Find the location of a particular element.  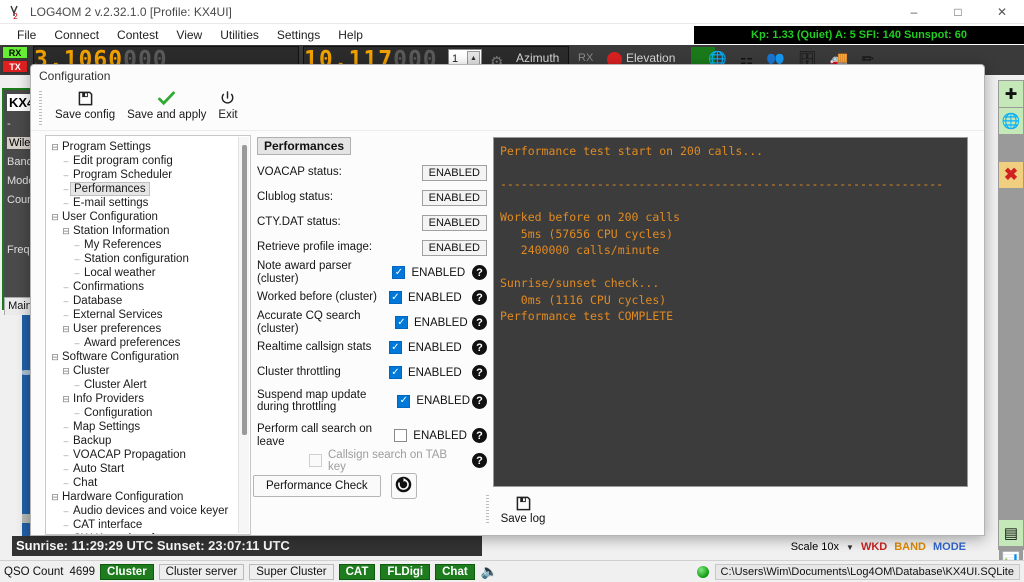

minimize-button: – is located at coordinates (914, 12).